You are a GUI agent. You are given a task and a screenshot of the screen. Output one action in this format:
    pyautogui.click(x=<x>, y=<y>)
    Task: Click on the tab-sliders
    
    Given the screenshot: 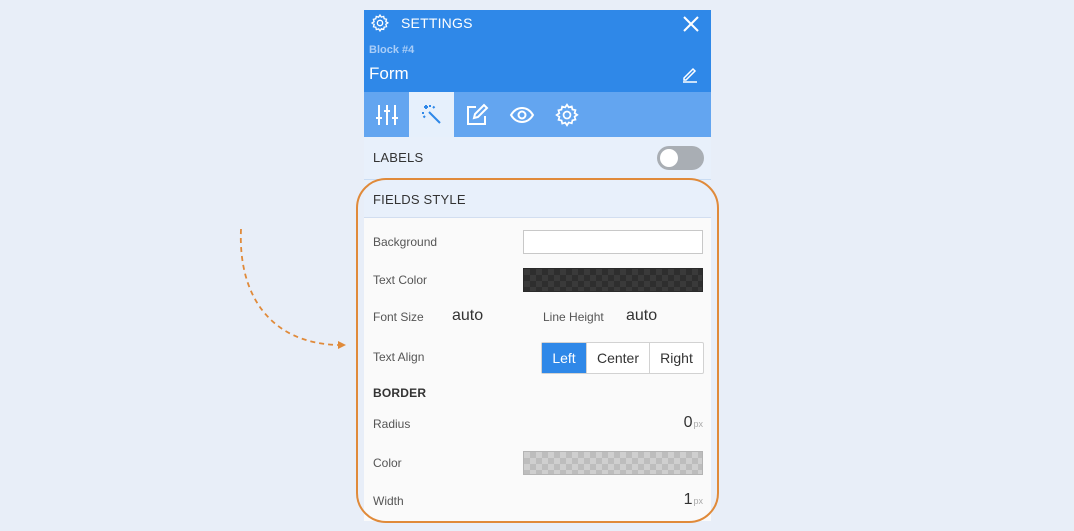 What is the action you would take?
    pyautogui.click(x=386, y=114)
    